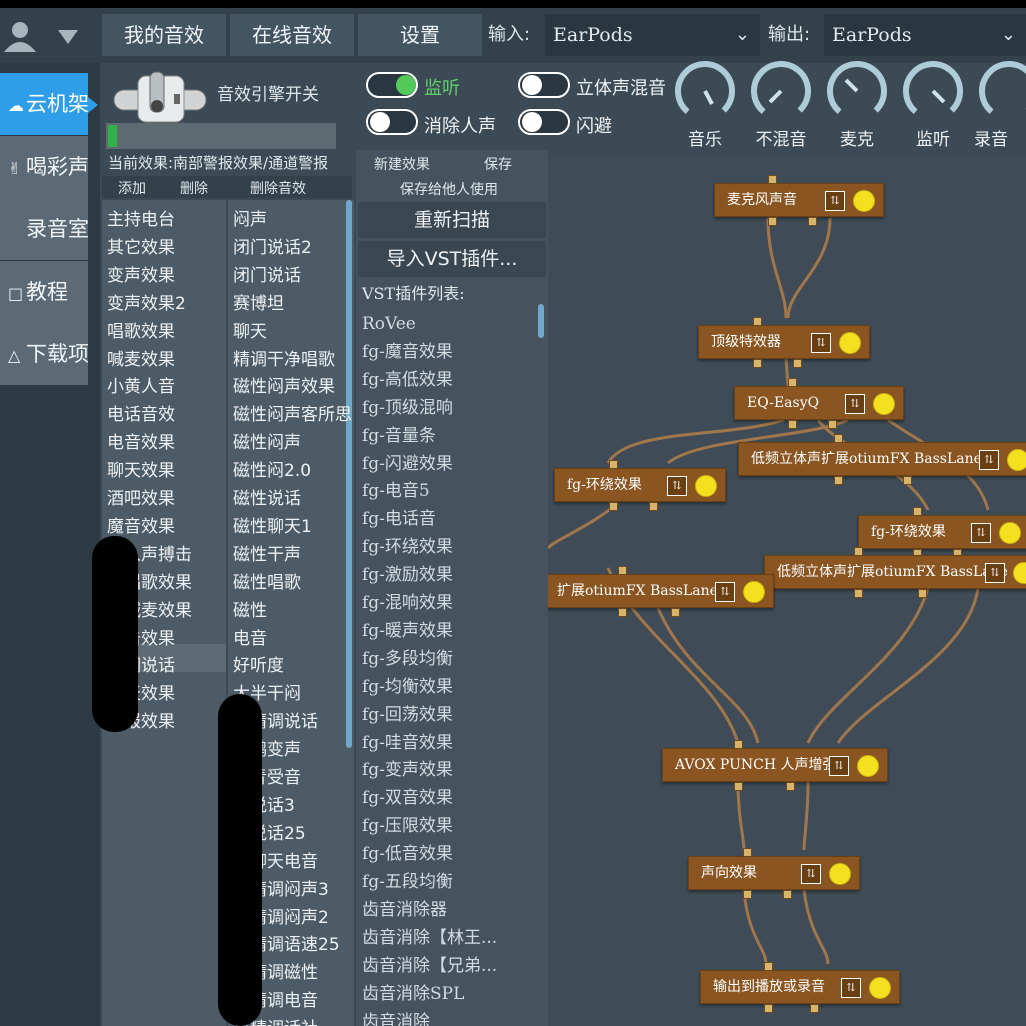 Image resolution: width=1026 pixels, height=1026 pixels. Describe the element at coordinates (407, 352) in the screenshot. I see `vst-plugin-item: fg-魔音效果` at that location.